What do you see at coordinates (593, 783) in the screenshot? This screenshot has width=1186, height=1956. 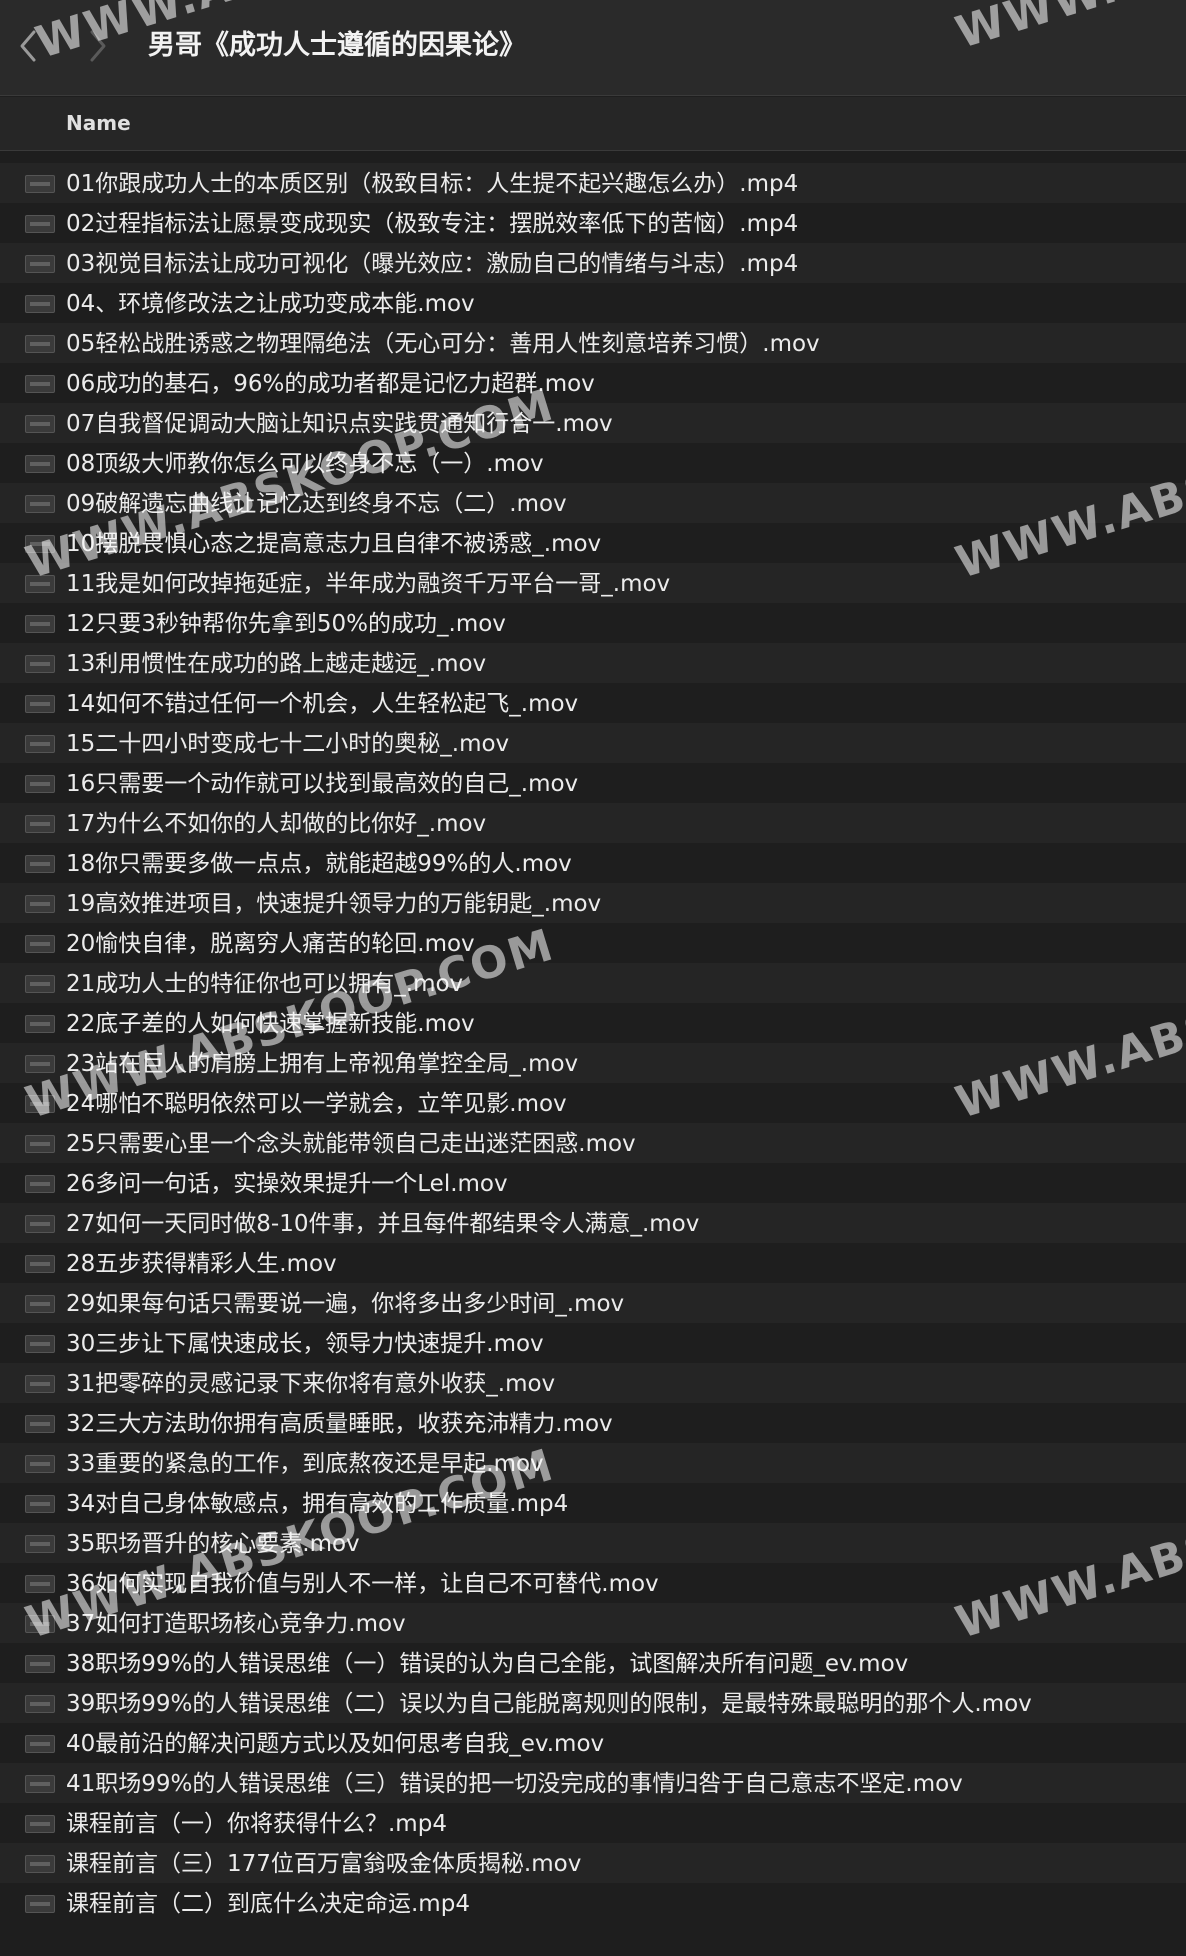 I see `file-row: 16只需要一个动作就可以找到最高效的自己_.mov` at bounding box center [593, 783].